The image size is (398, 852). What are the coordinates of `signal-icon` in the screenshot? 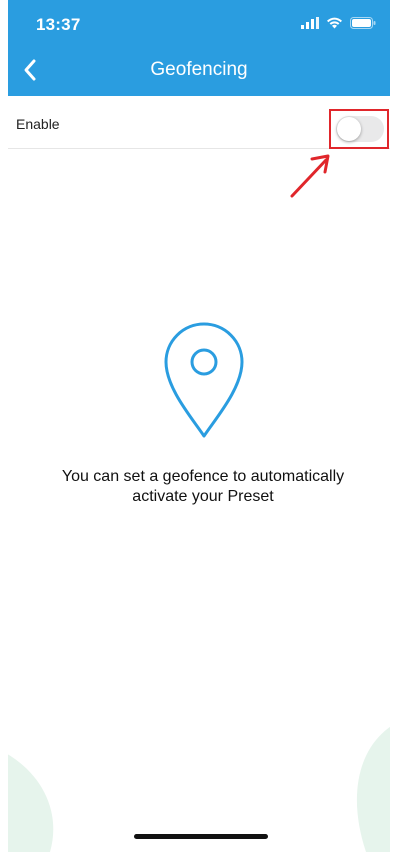 It's located at (310, 23).